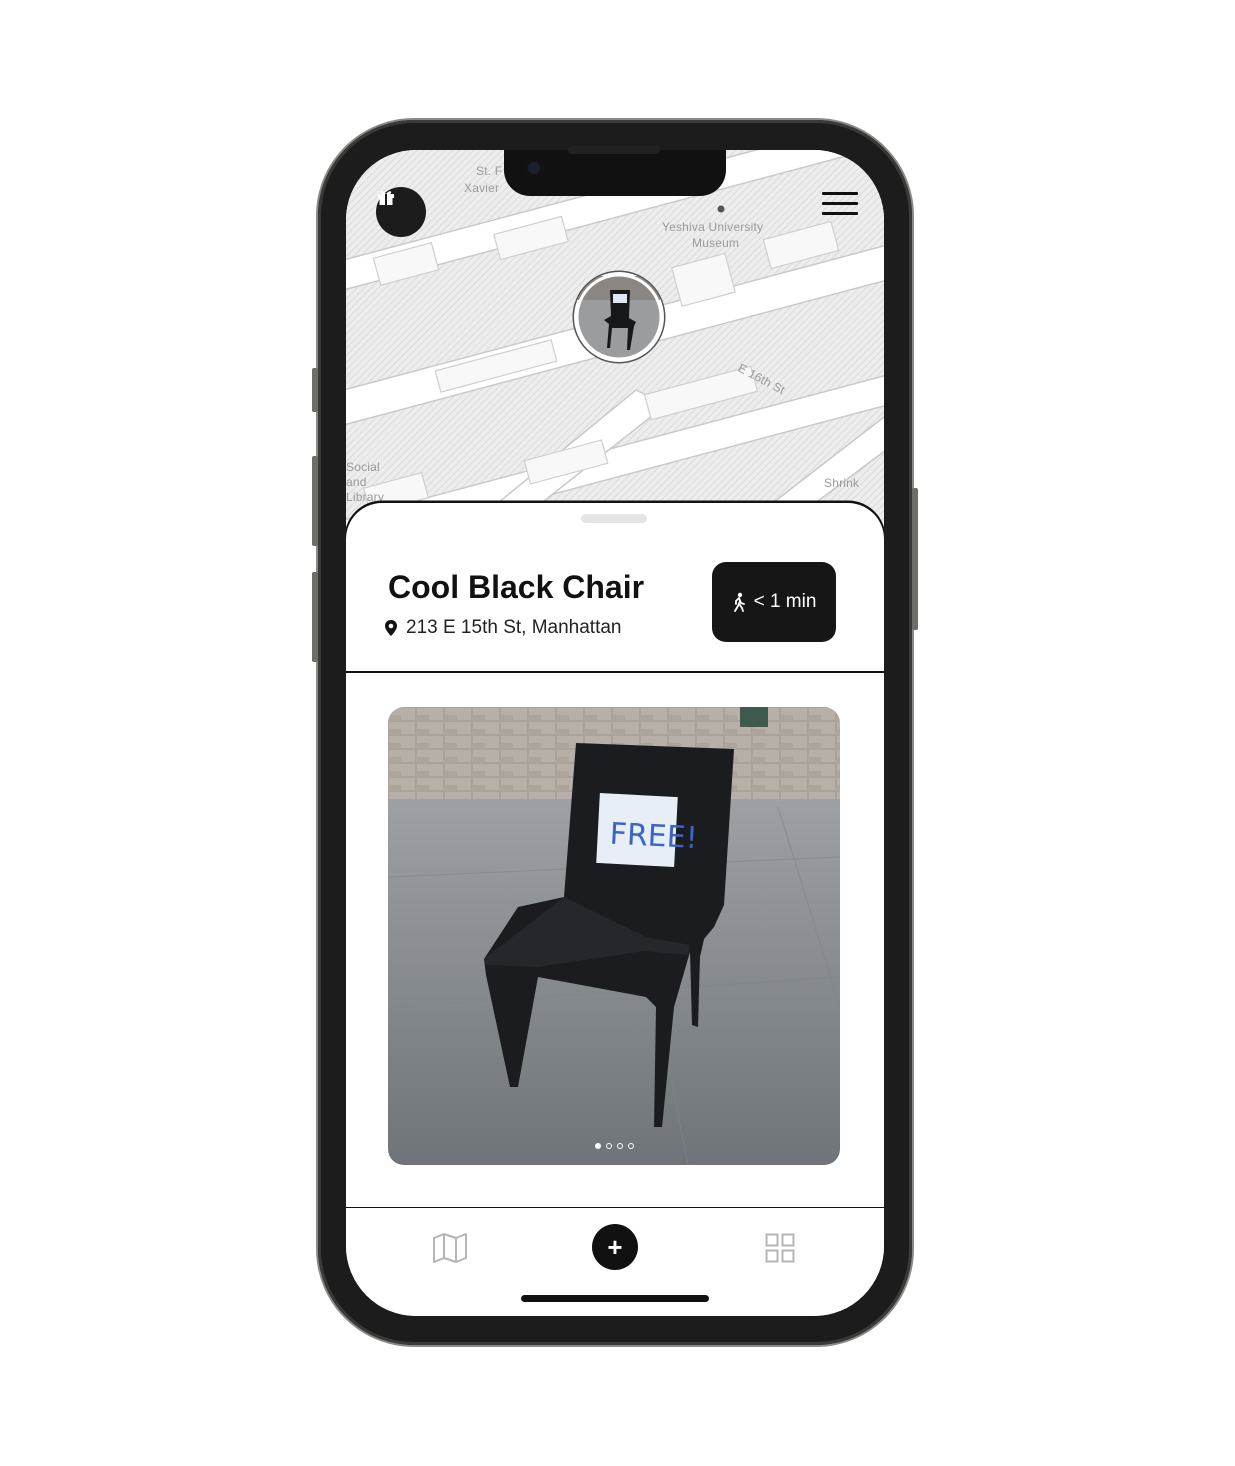  What do you see at coordinates (315, 390) in the screenshot?
I see `side-button-mute` at bounding box center [315, 390].